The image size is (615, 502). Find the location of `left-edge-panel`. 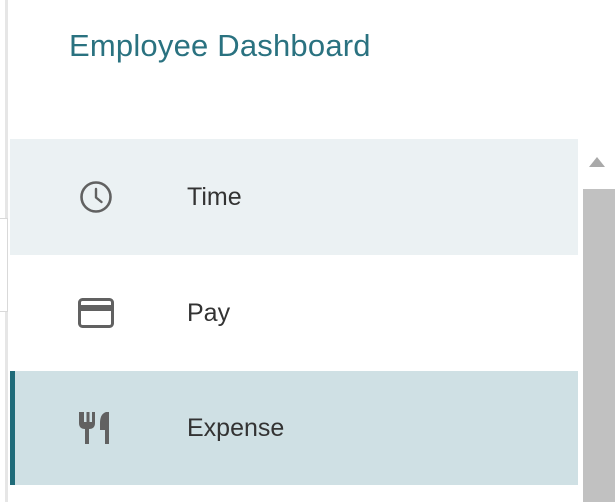

left-edge-panel is located at coordinates (4, 265).